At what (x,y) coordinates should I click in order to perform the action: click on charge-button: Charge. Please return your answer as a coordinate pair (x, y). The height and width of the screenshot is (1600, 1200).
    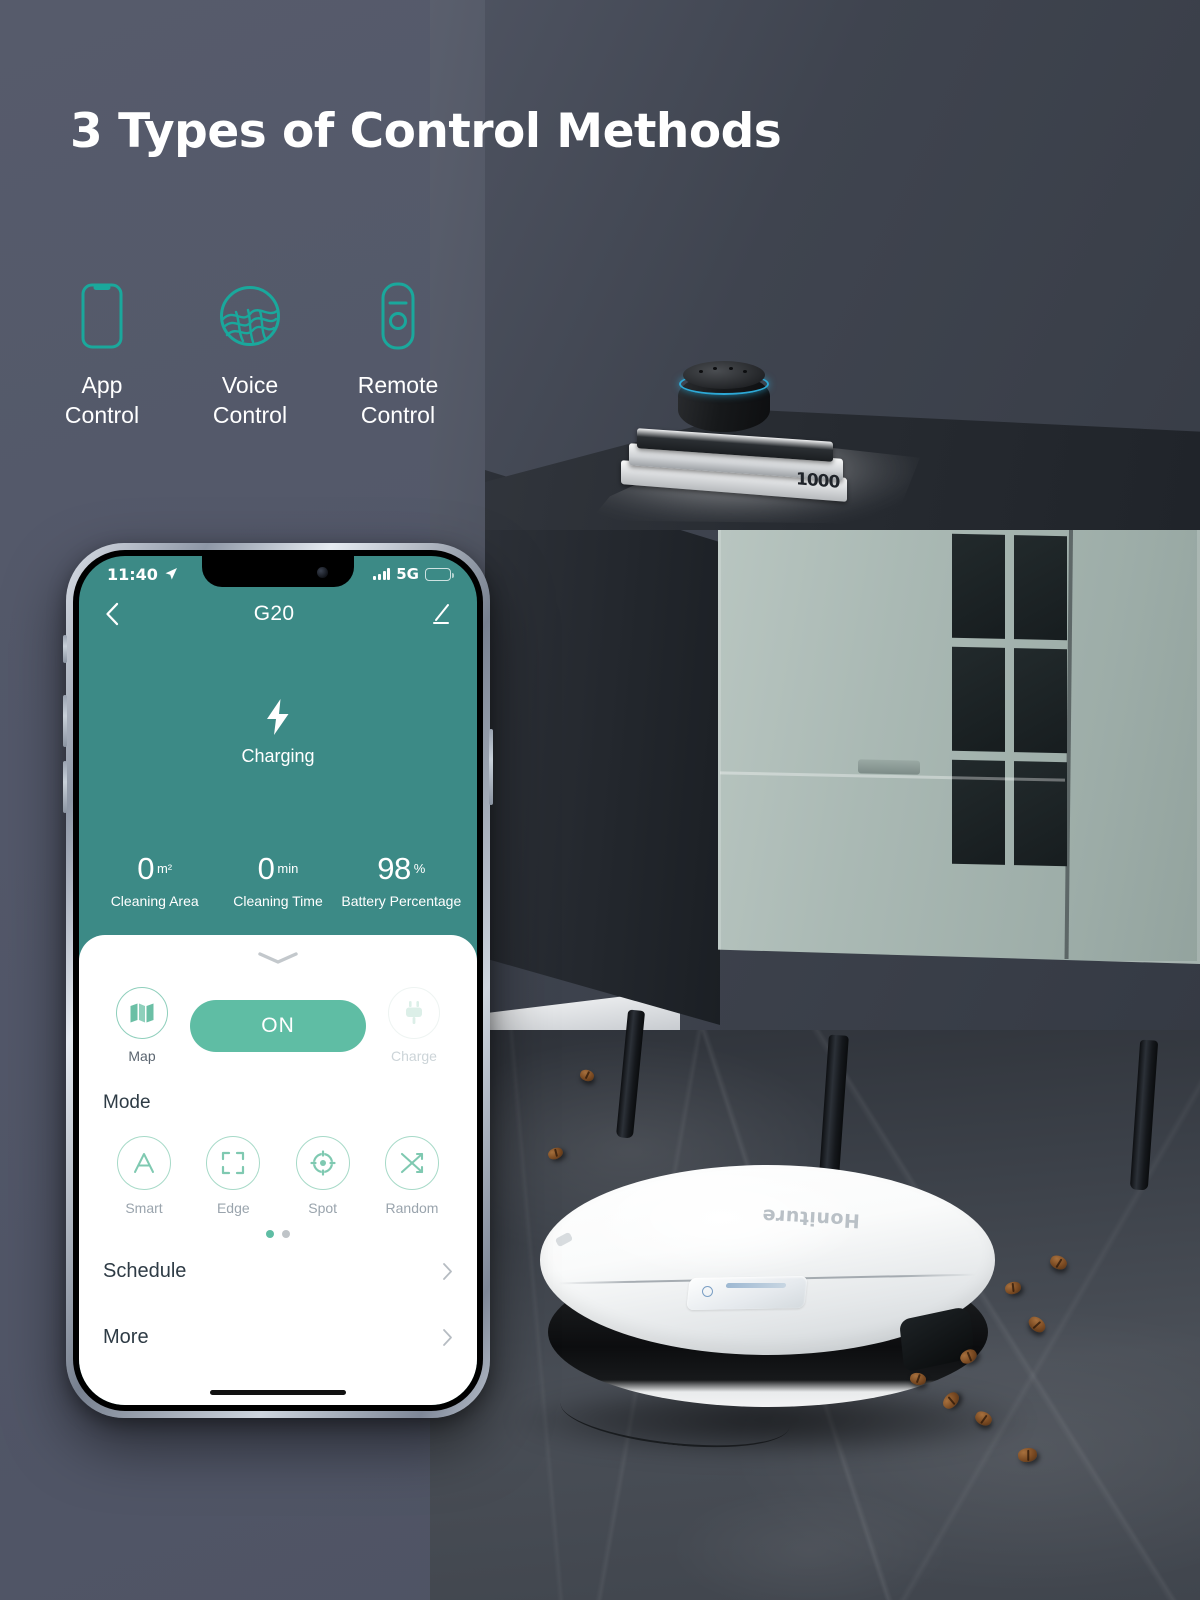
    Looking at the image, I should click on (414, 1025).